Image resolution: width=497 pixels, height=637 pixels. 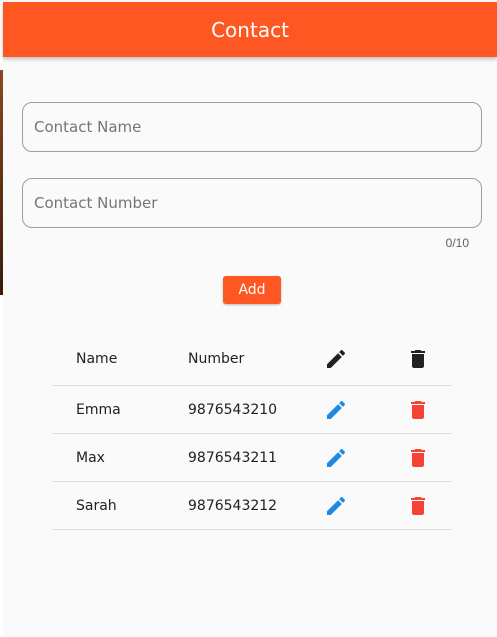 What do you see at coordinates (233, 457) in the screenshot?
I see `contact-number: 9876543211` at bounding box center [233, 457].